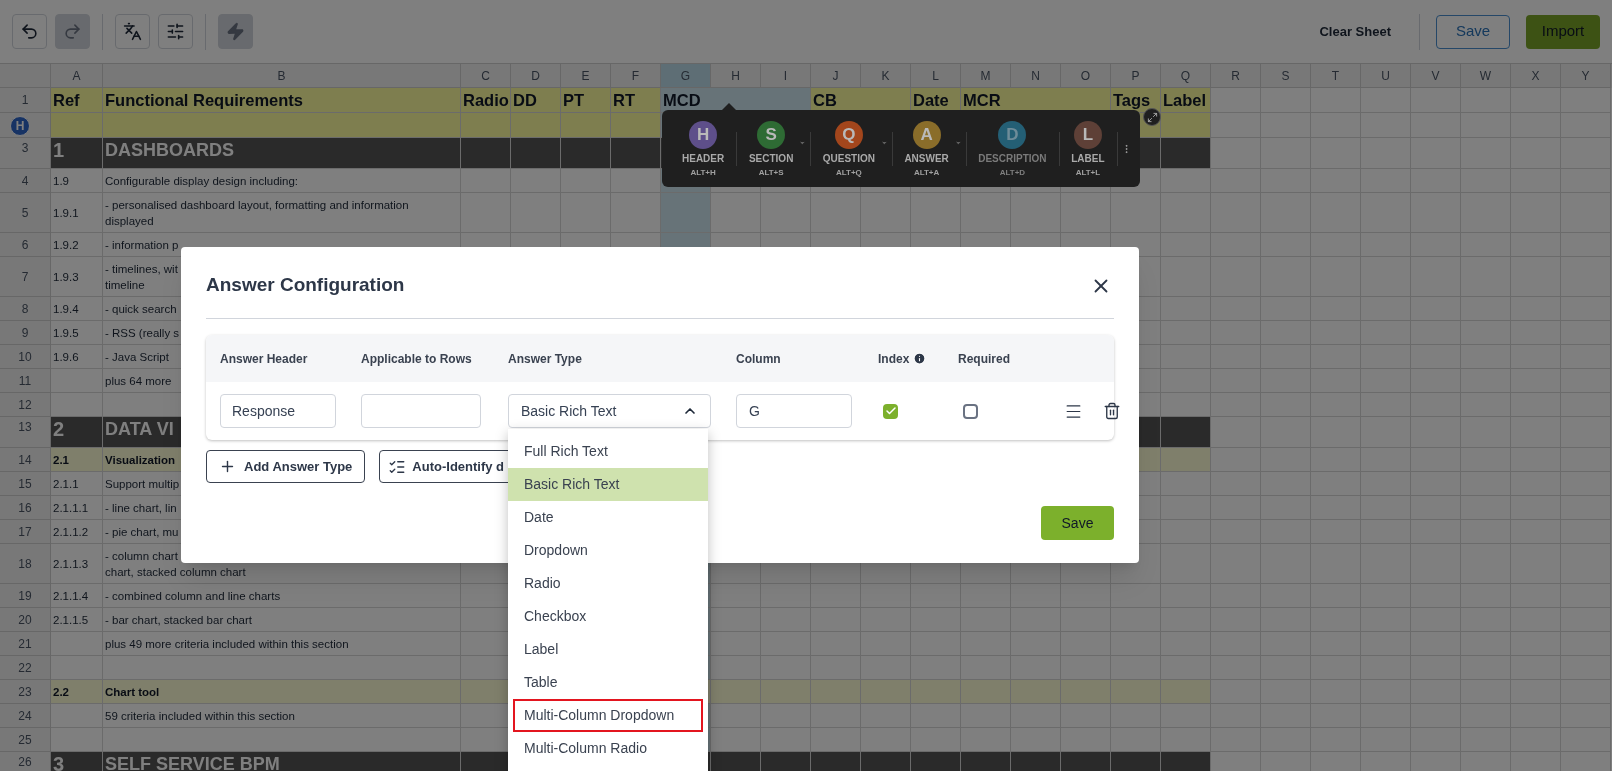 Image resolution: width=1612 pixels, height=771 pixels. Describe the element at coordinates (984, 359) in the screenshot. I see `column-heading: Required` at that location.